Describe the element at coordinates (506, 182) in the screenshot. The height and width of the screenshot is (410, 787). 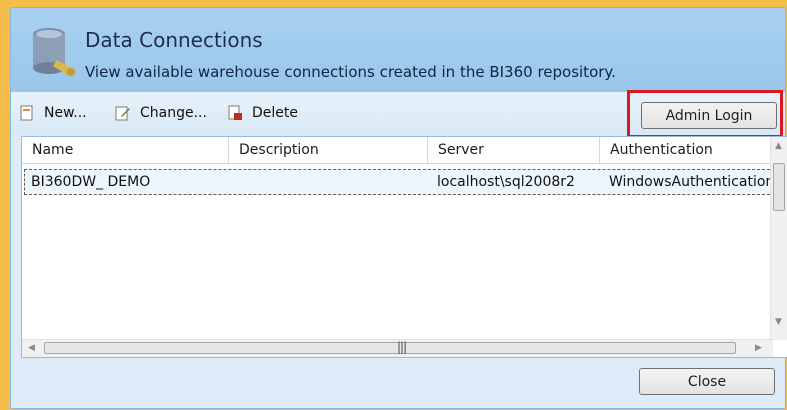
I see `cell-server: localhost\sql2008r2` at that location.